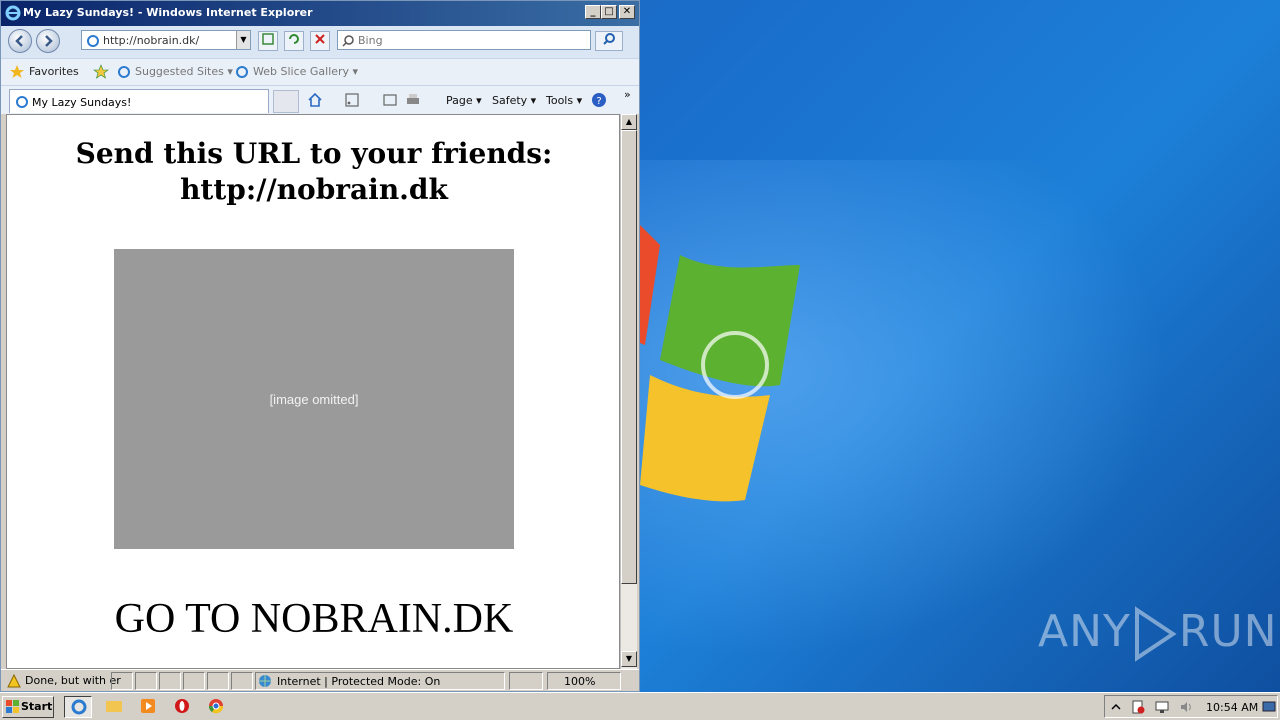 This screenshot has height=720, width=1280. I want to click on opera-icon, so click(182, 706).